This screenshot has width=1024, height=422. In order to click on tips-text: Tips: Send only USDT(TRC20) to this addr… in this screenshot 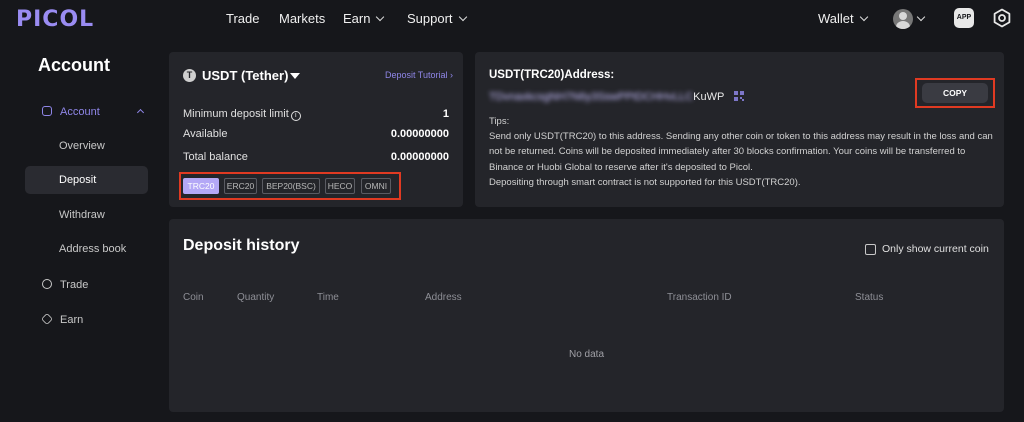, I will do `click(741, 152)`.